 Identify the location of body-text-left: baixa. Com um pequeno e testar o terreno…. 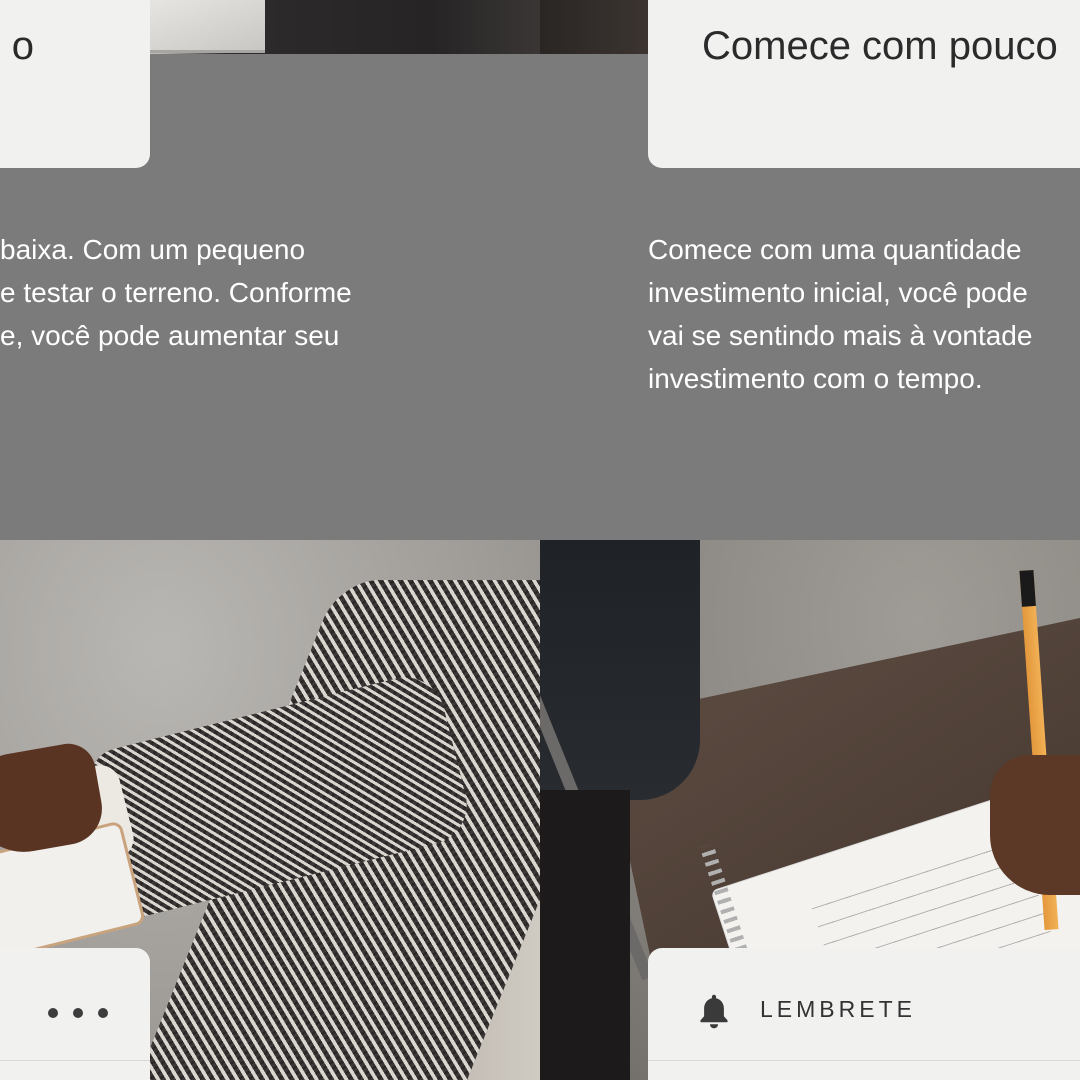
(270, 292).